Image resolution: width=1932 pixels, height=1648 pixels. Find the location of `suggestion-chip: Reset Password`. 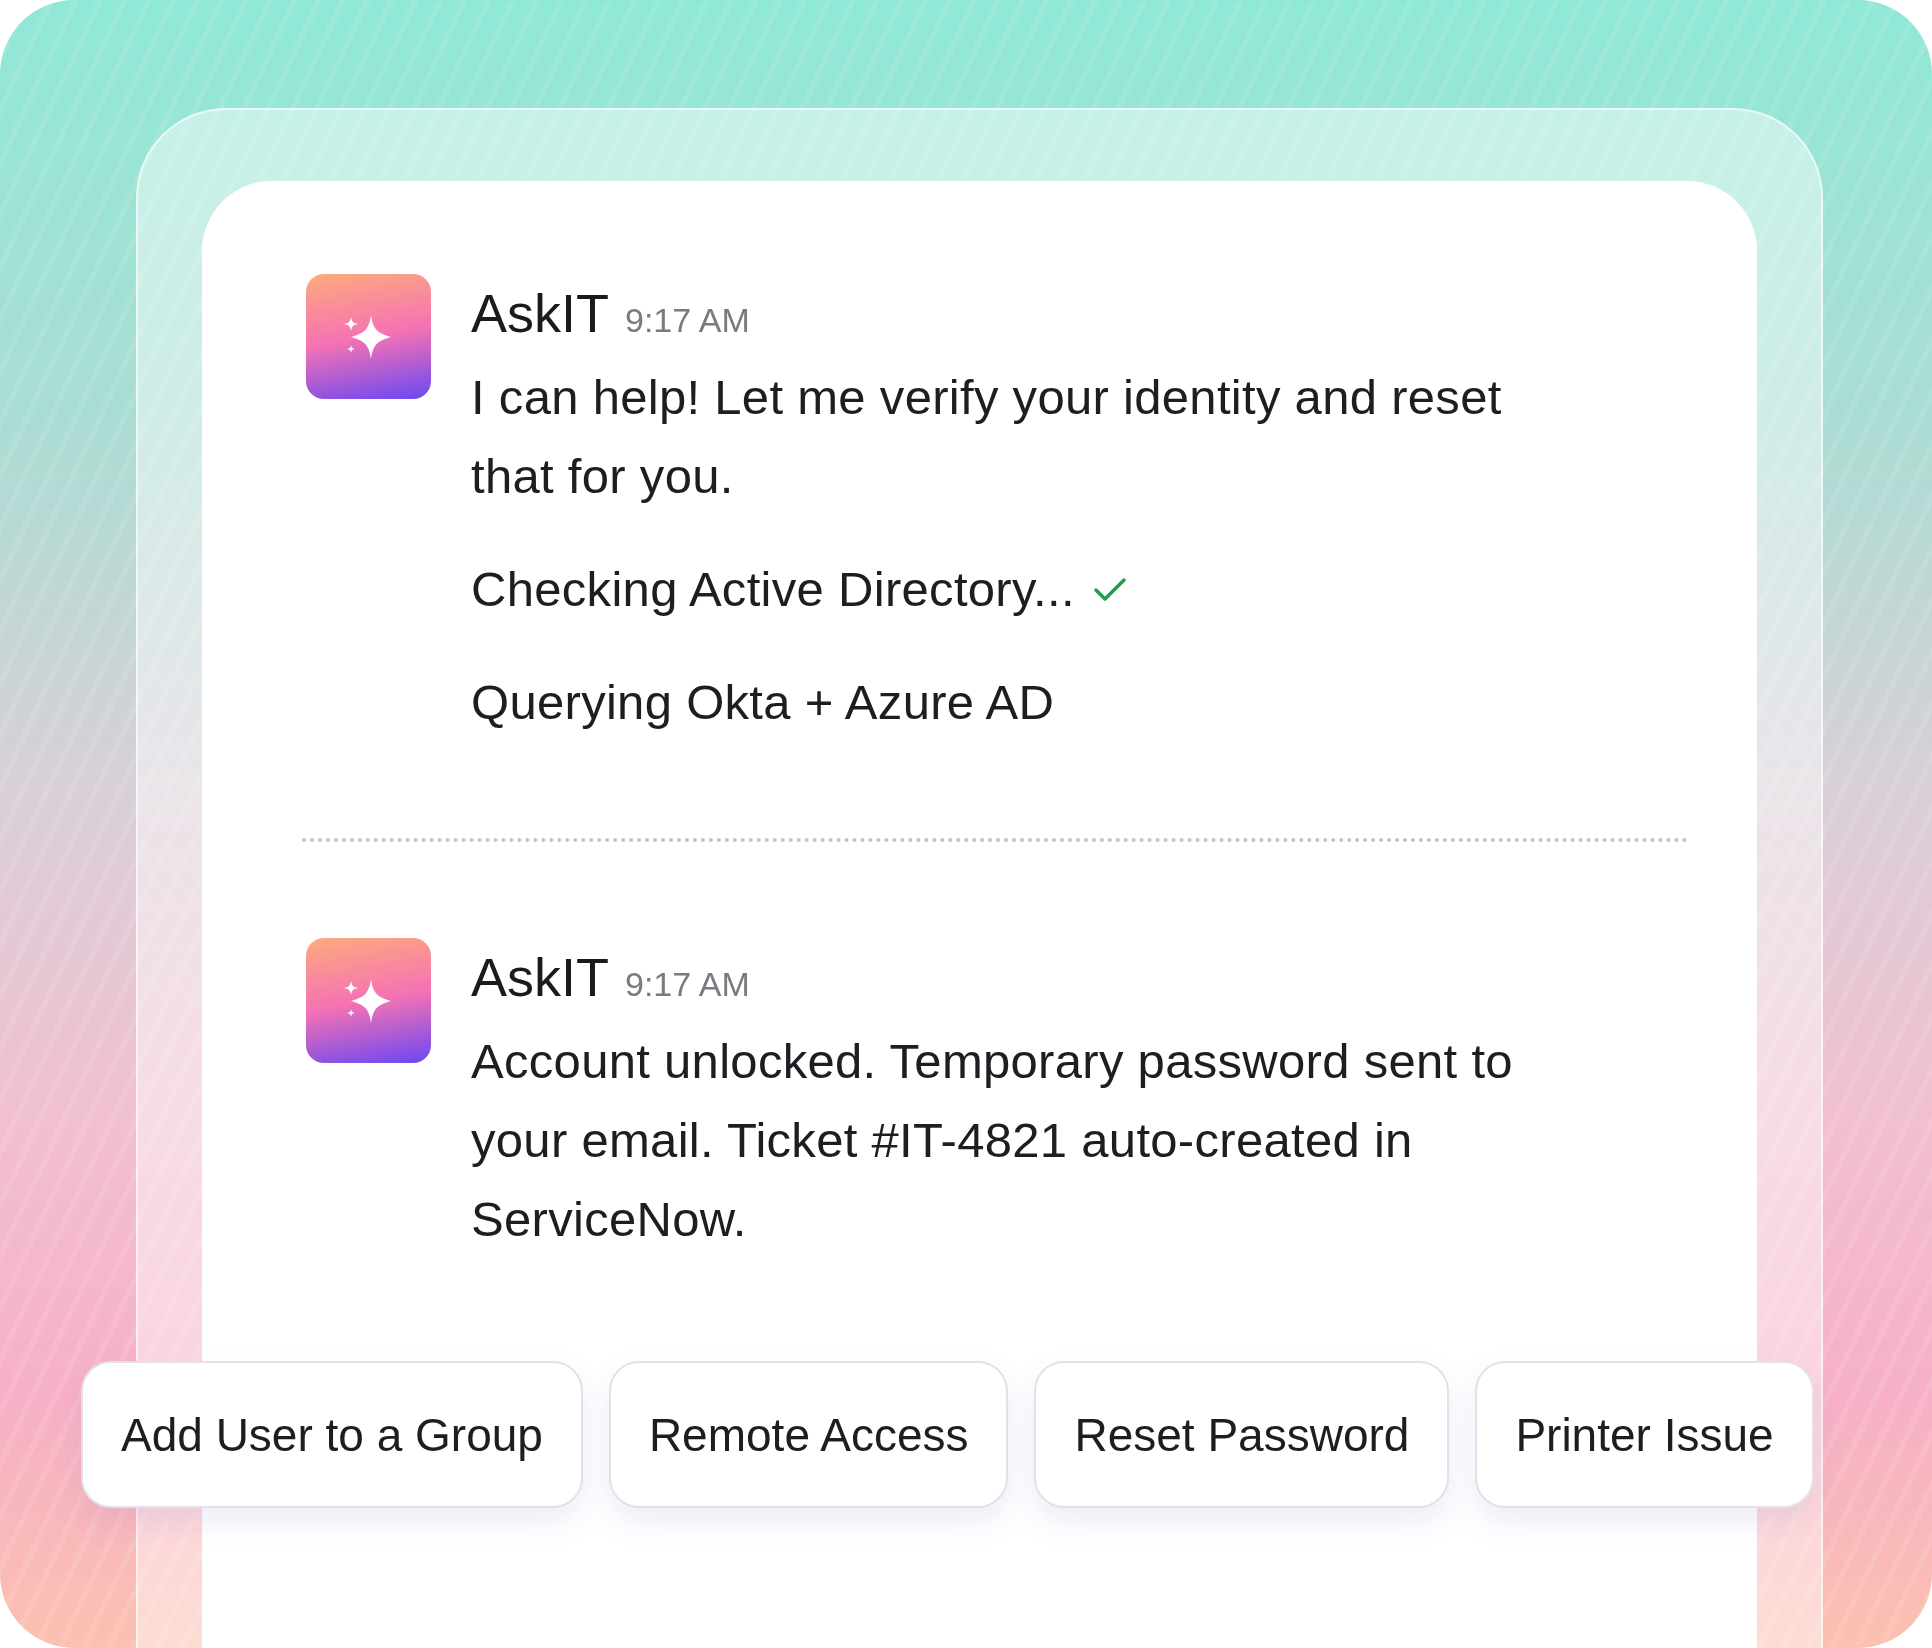

suggestion-chip: Reset Password is located at coordinates (1242, 1434).